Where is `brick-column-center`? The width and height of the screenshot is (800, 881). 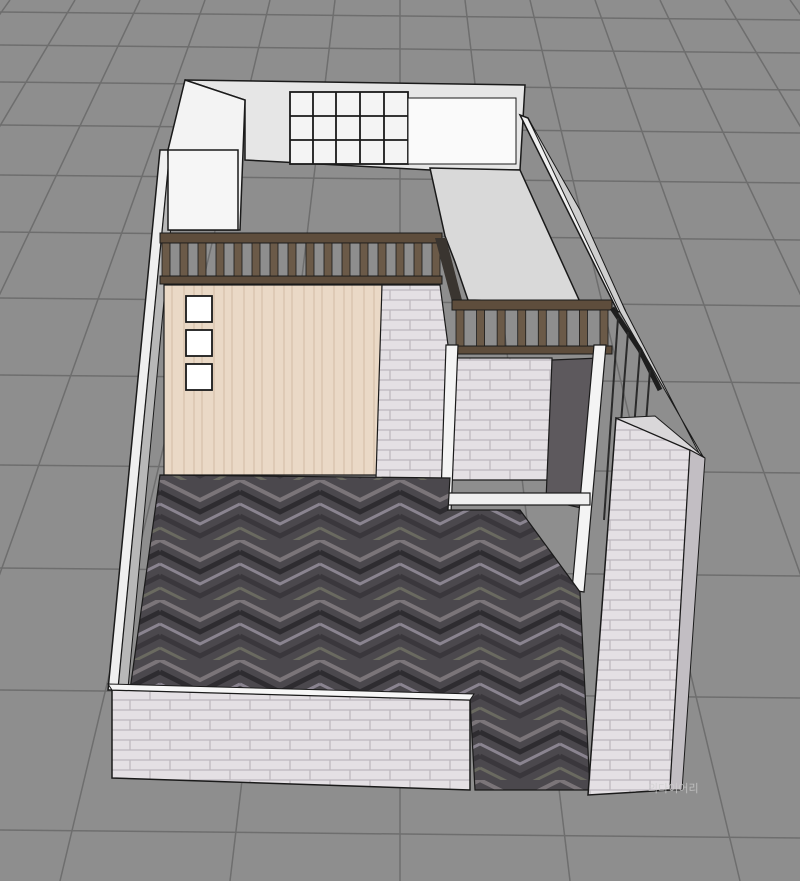 brick-column-center is located at coordinates (413, 382).